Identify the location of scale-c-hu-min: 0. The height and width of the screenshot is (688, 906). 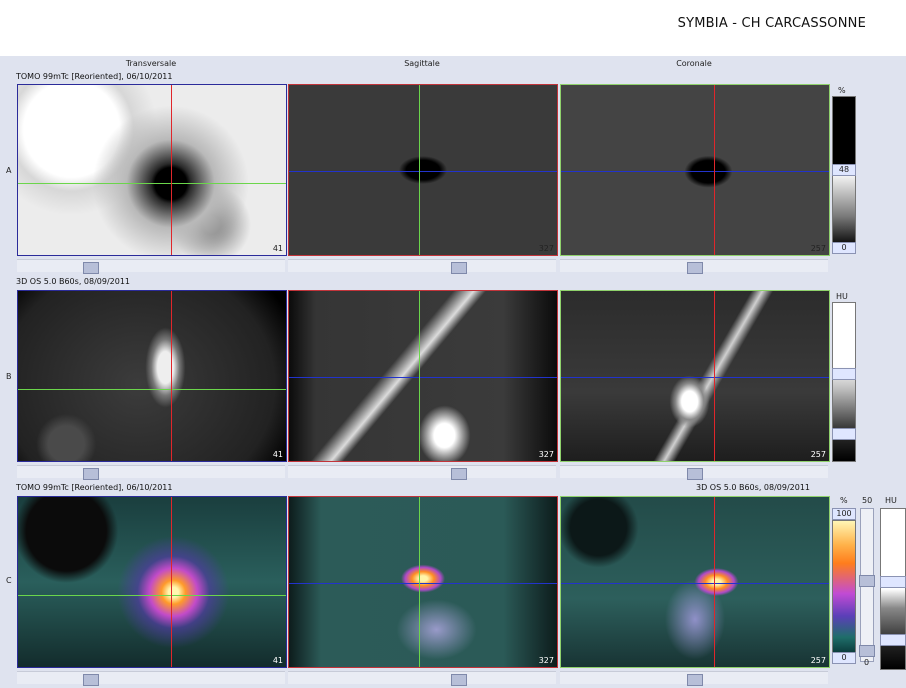
(867, 662).